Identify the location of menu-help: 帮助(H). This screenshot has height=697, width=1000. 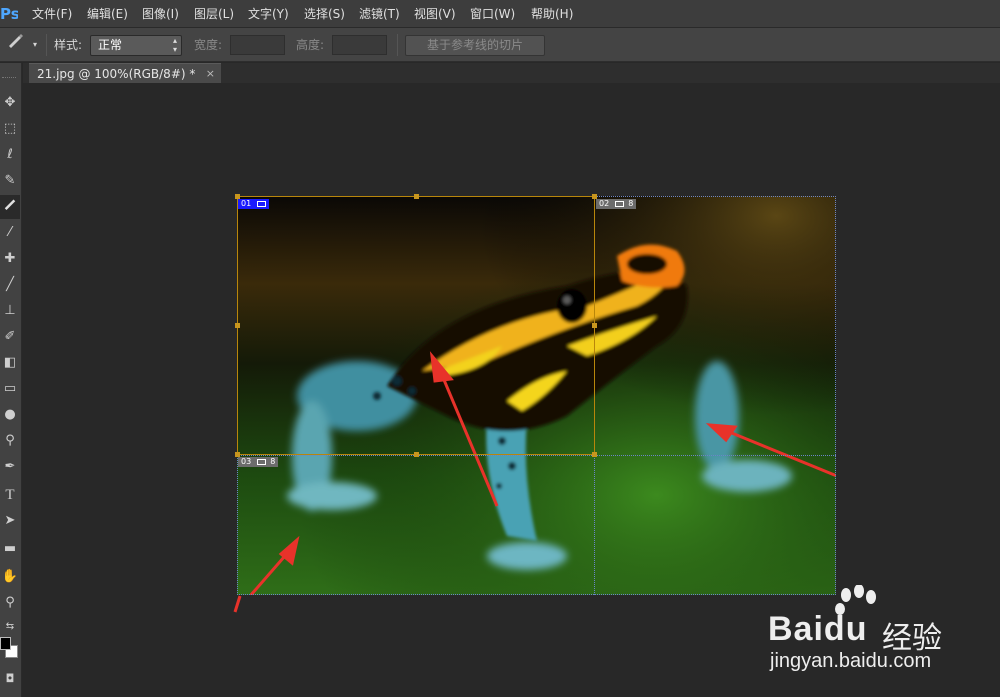
(552, 14).